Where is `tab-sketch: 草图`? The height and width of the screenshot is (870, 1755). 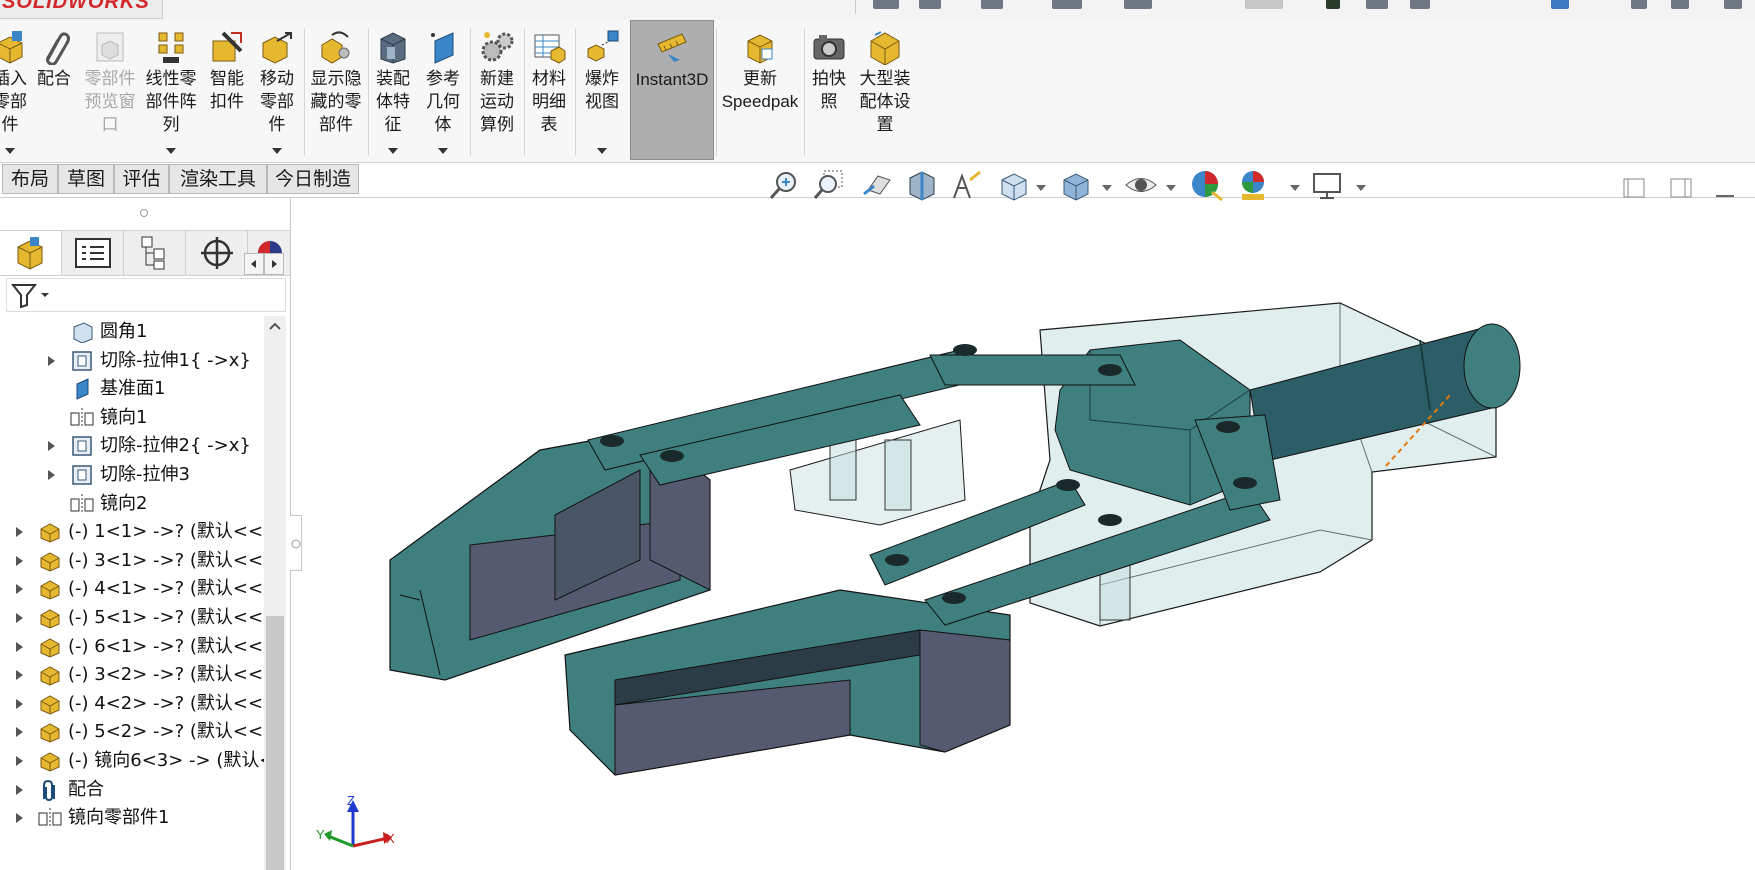 tab-sketch: 草图 is located at coordinates (86, 179).